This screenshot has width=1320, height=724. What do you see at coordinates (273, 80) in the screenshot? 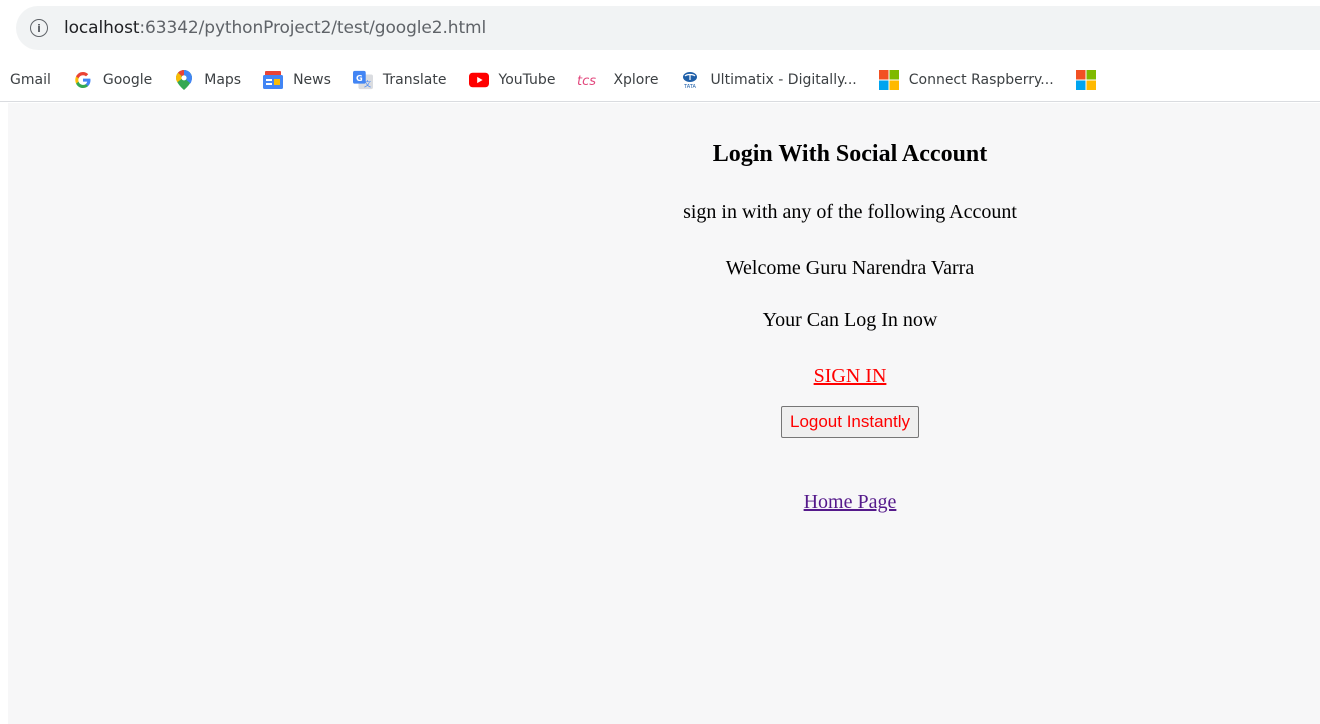
I see `news-icon` at bounding box center [273, 80].